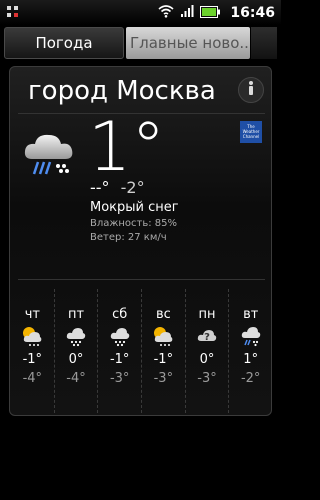  What do you see at coordinates (250, 351) in the screenshot?
I see `forecast-day: вт 1° -2°` at bounding box center [250, 351].